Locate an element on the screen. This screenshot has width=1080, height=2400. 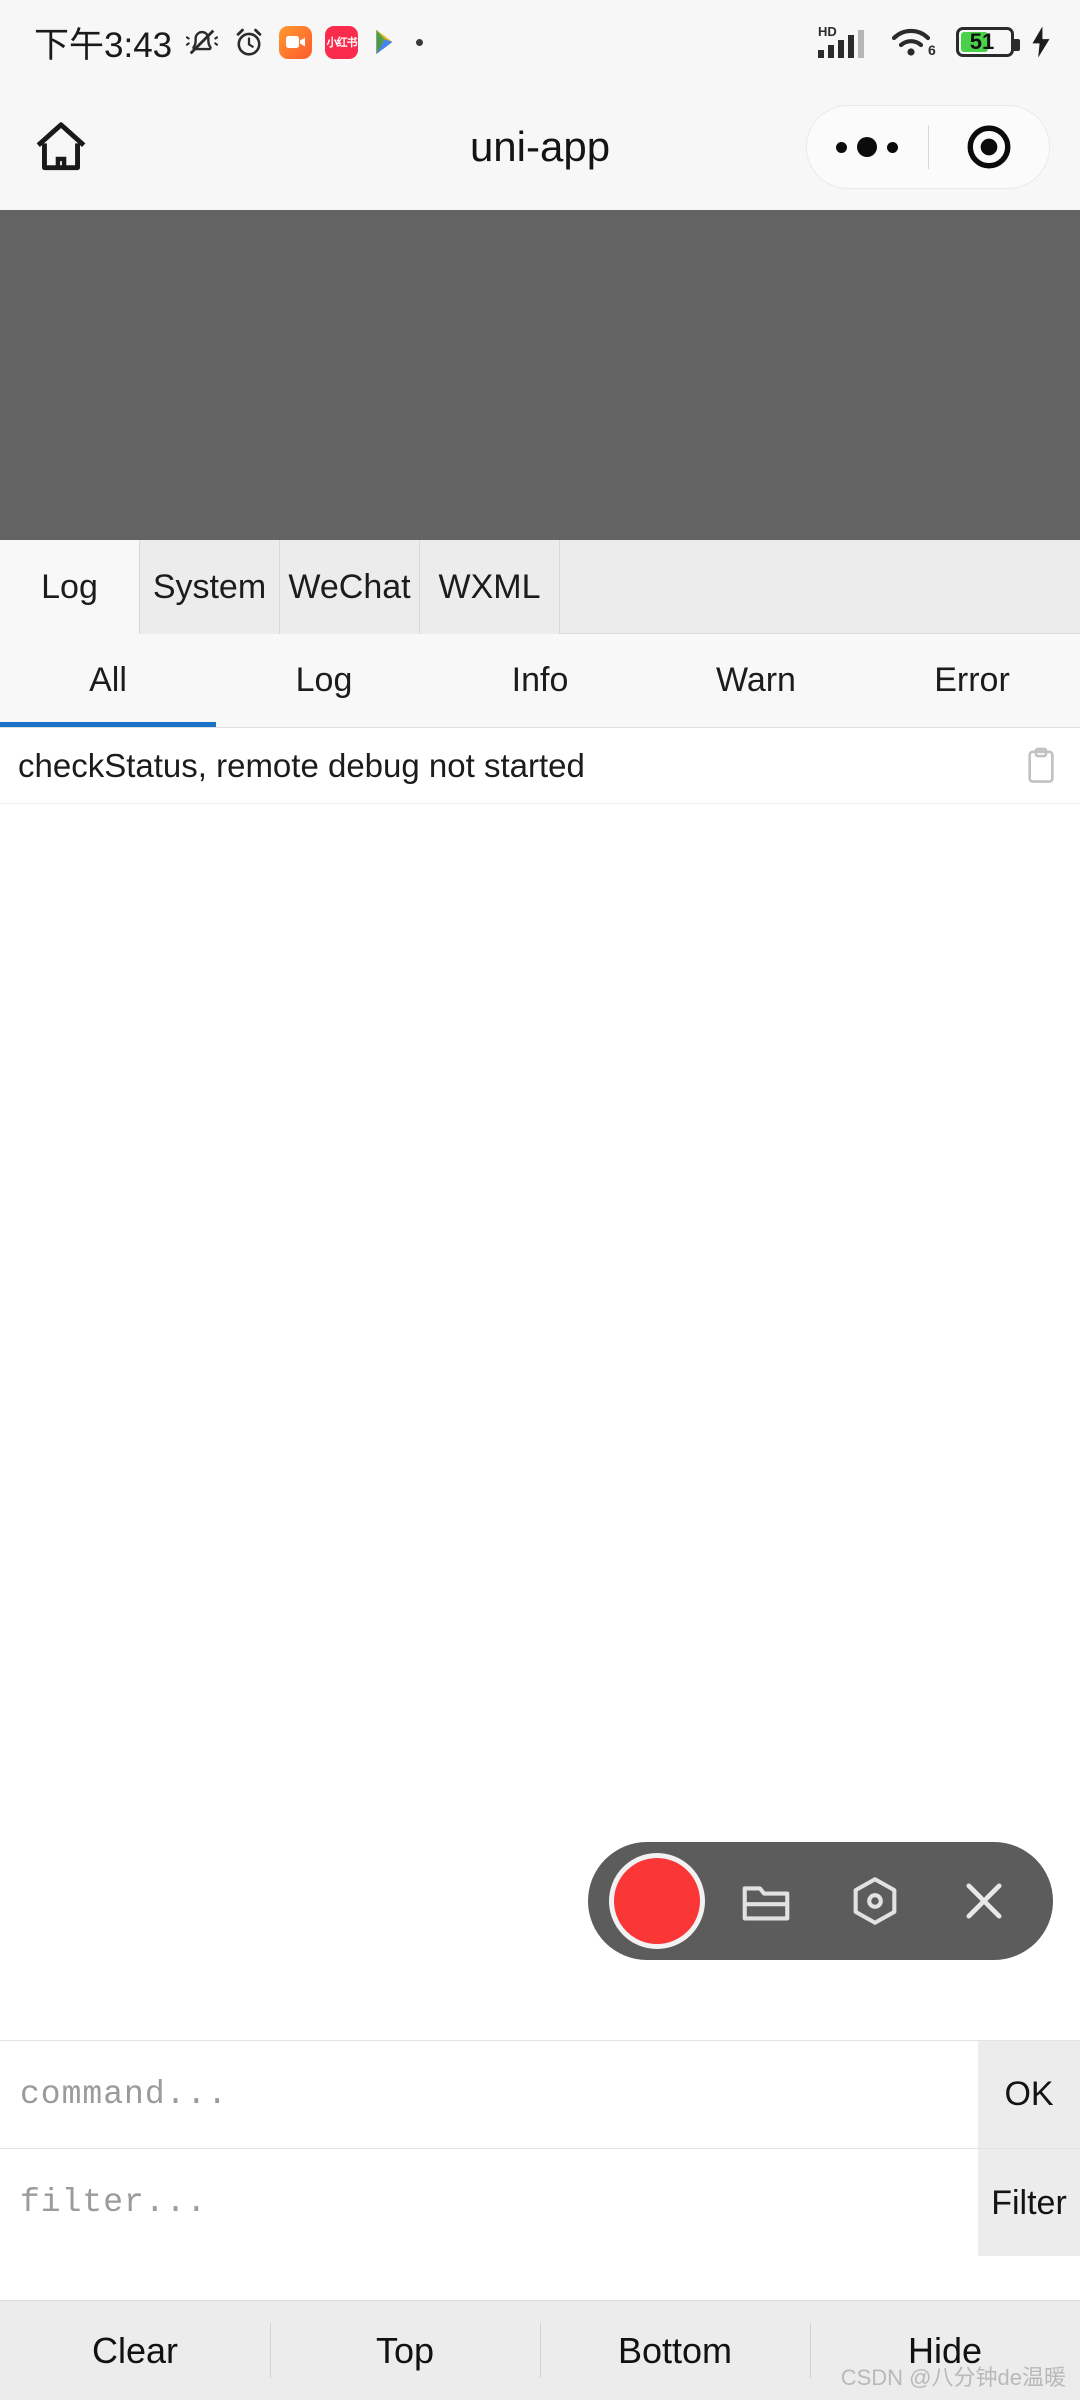
tab-wechat: WeChat is located at coordinates (350, 587).